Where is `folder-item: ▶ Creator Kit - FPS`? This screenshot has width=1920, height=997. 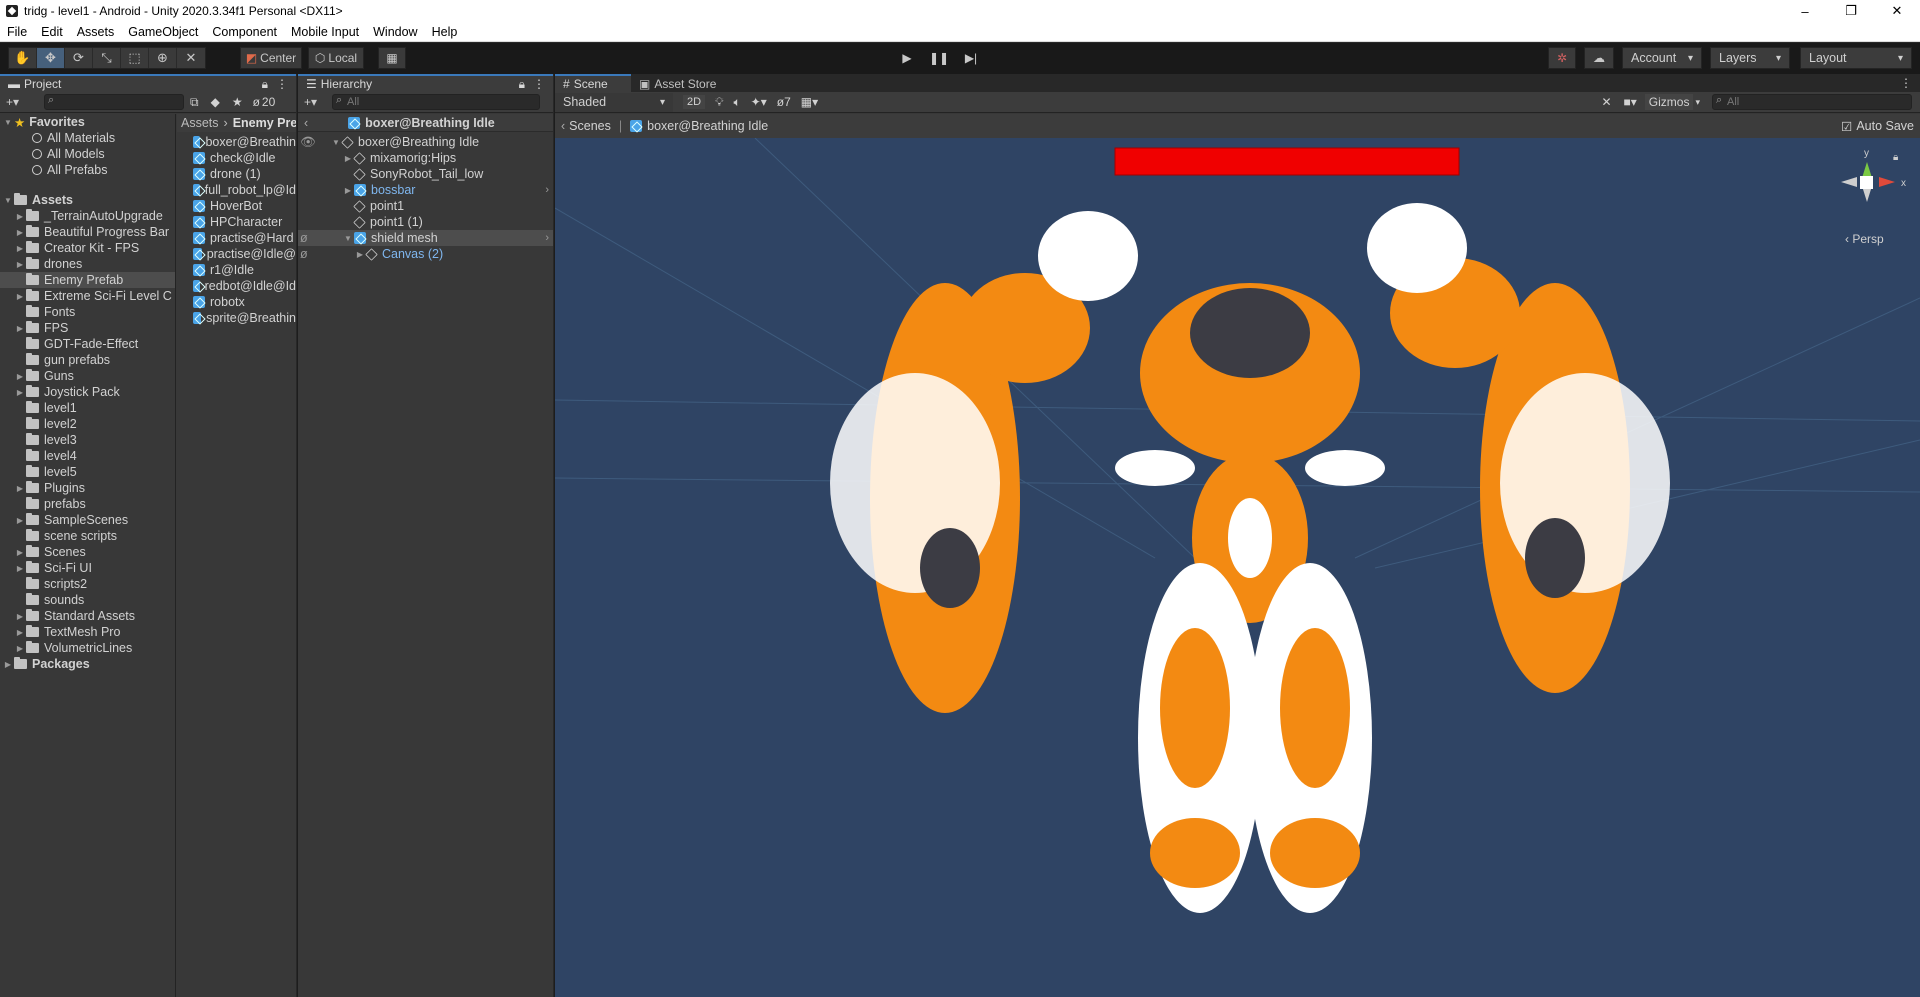 folder-item: ▶ Creator Kit - FPS is located at coordinates (87, 248).